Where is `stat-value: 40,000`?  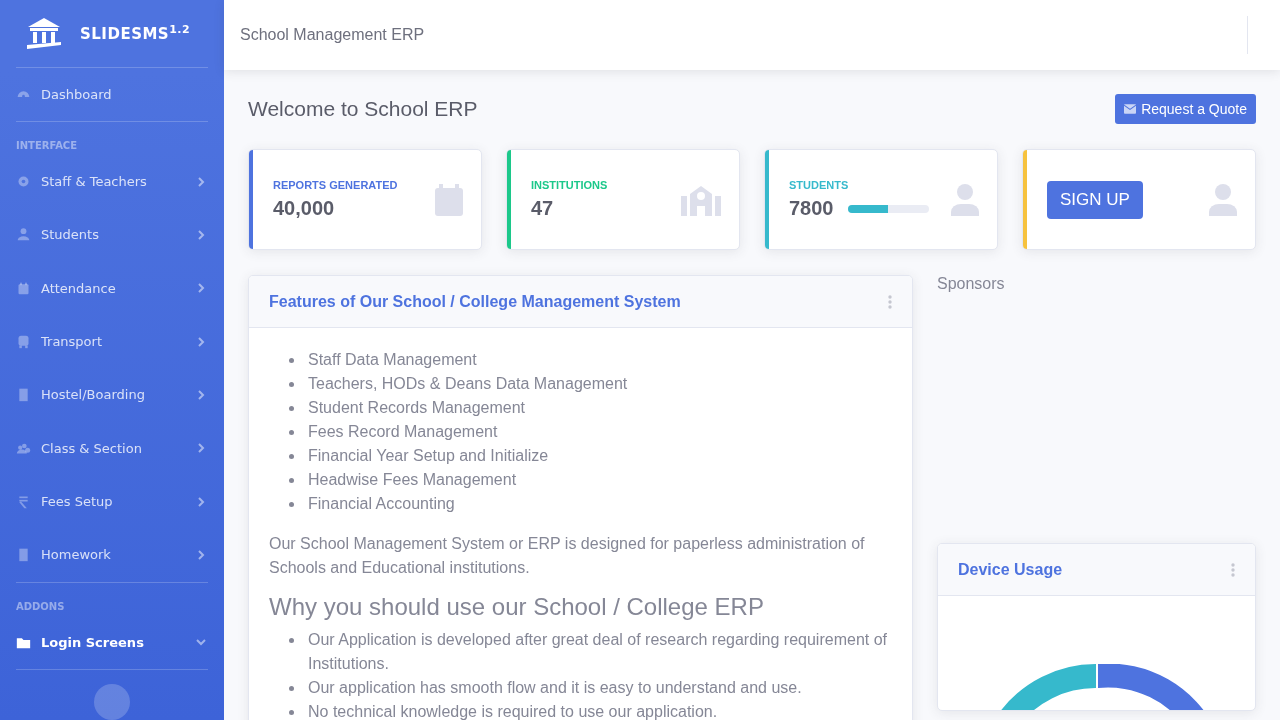 stat-value: 40,000 is located at coordinates (304, 208).